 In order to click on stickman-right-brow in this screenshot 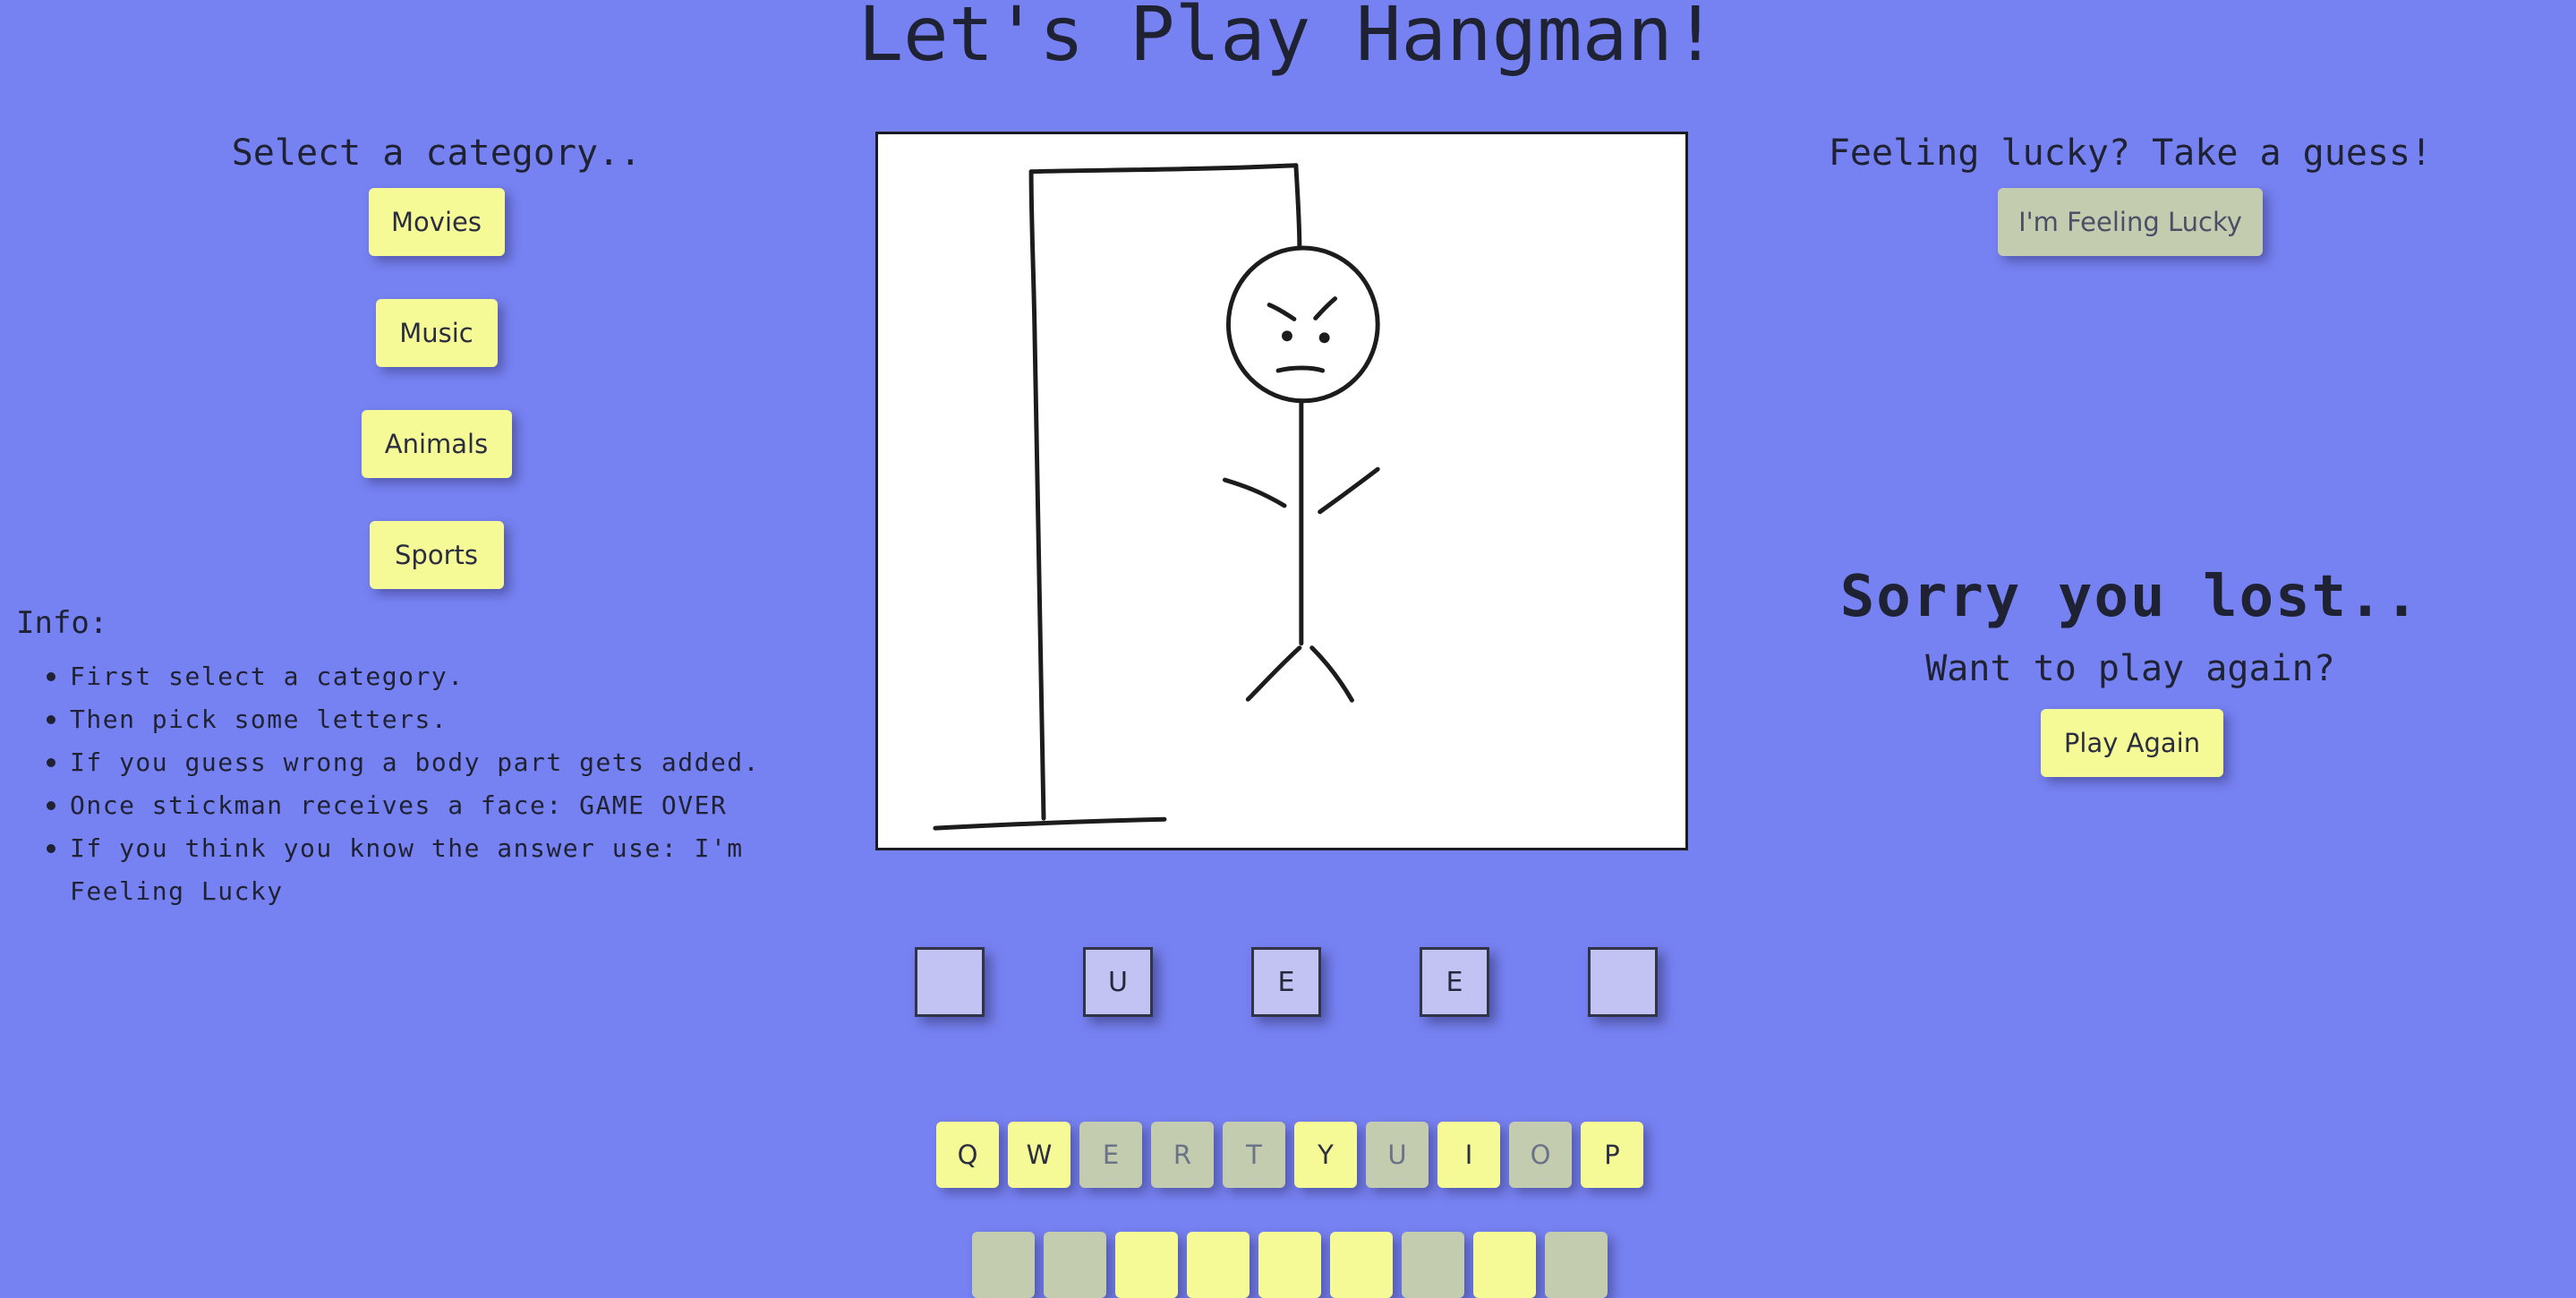, I will do `click(1325, 308)`.